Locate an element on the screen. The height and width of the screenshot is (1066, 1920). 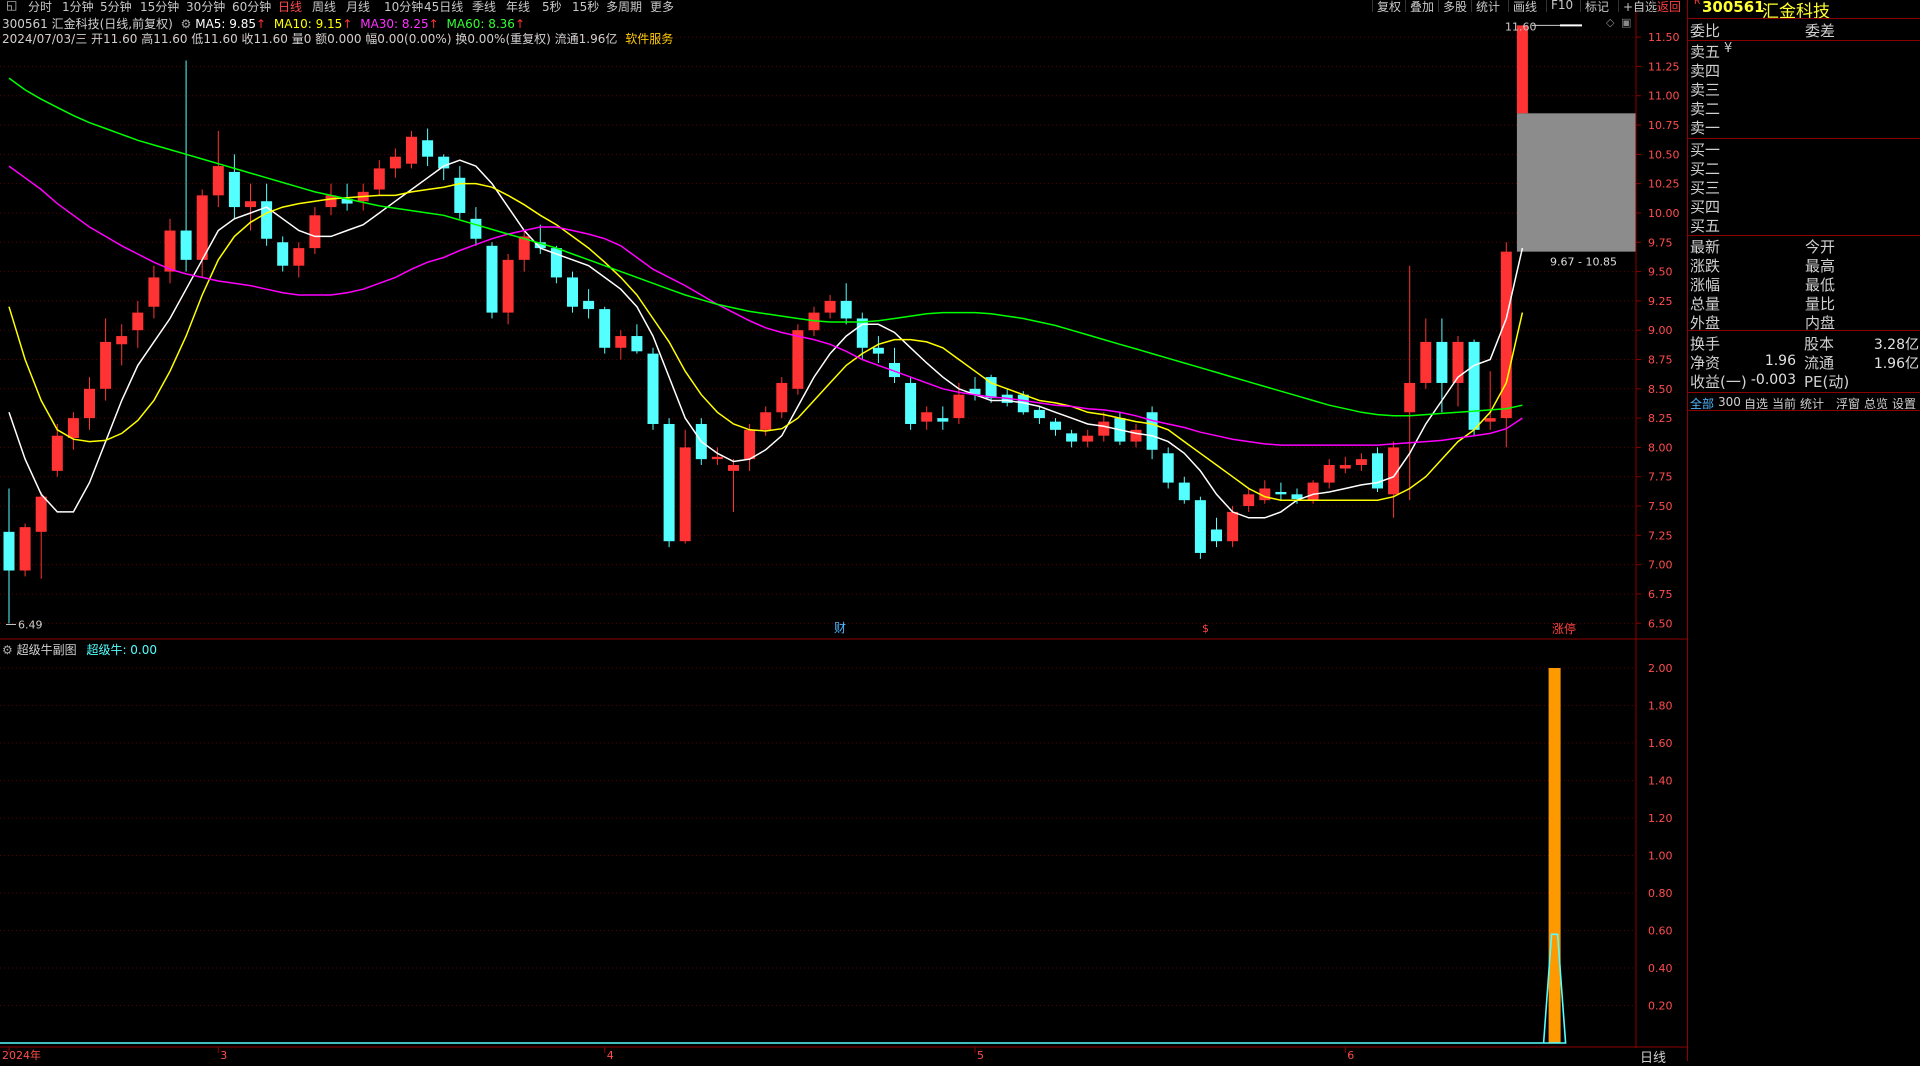
ma60-arrow: ↑ is located at coordinates (520, 24).